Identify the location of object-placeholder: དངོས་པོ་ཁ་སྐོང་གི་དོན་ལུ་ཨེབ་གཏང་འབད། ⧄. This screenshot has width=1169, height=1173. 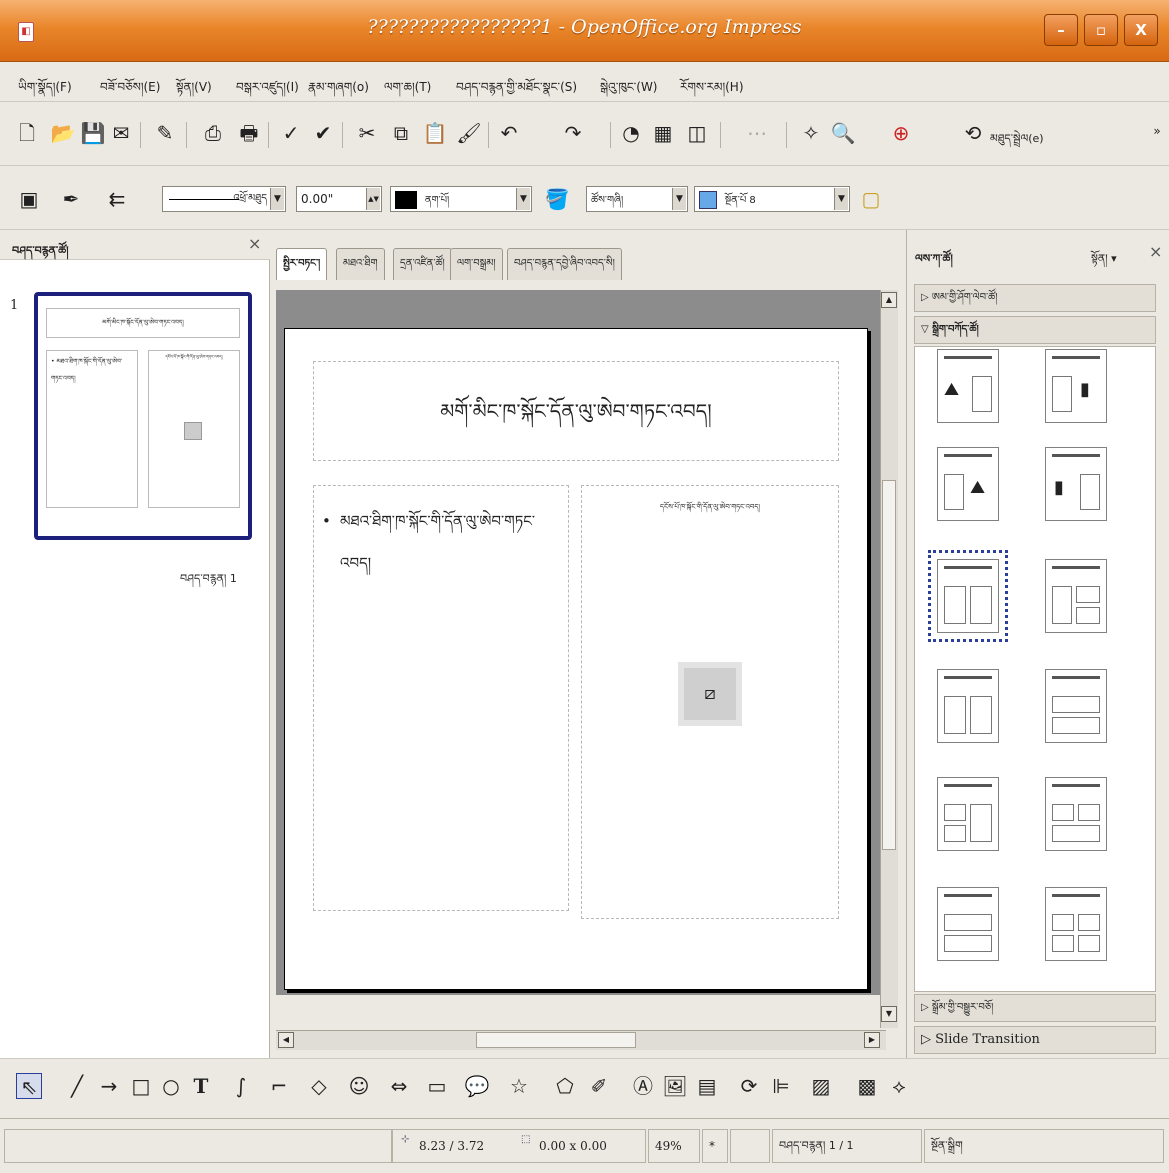
(710, 702).